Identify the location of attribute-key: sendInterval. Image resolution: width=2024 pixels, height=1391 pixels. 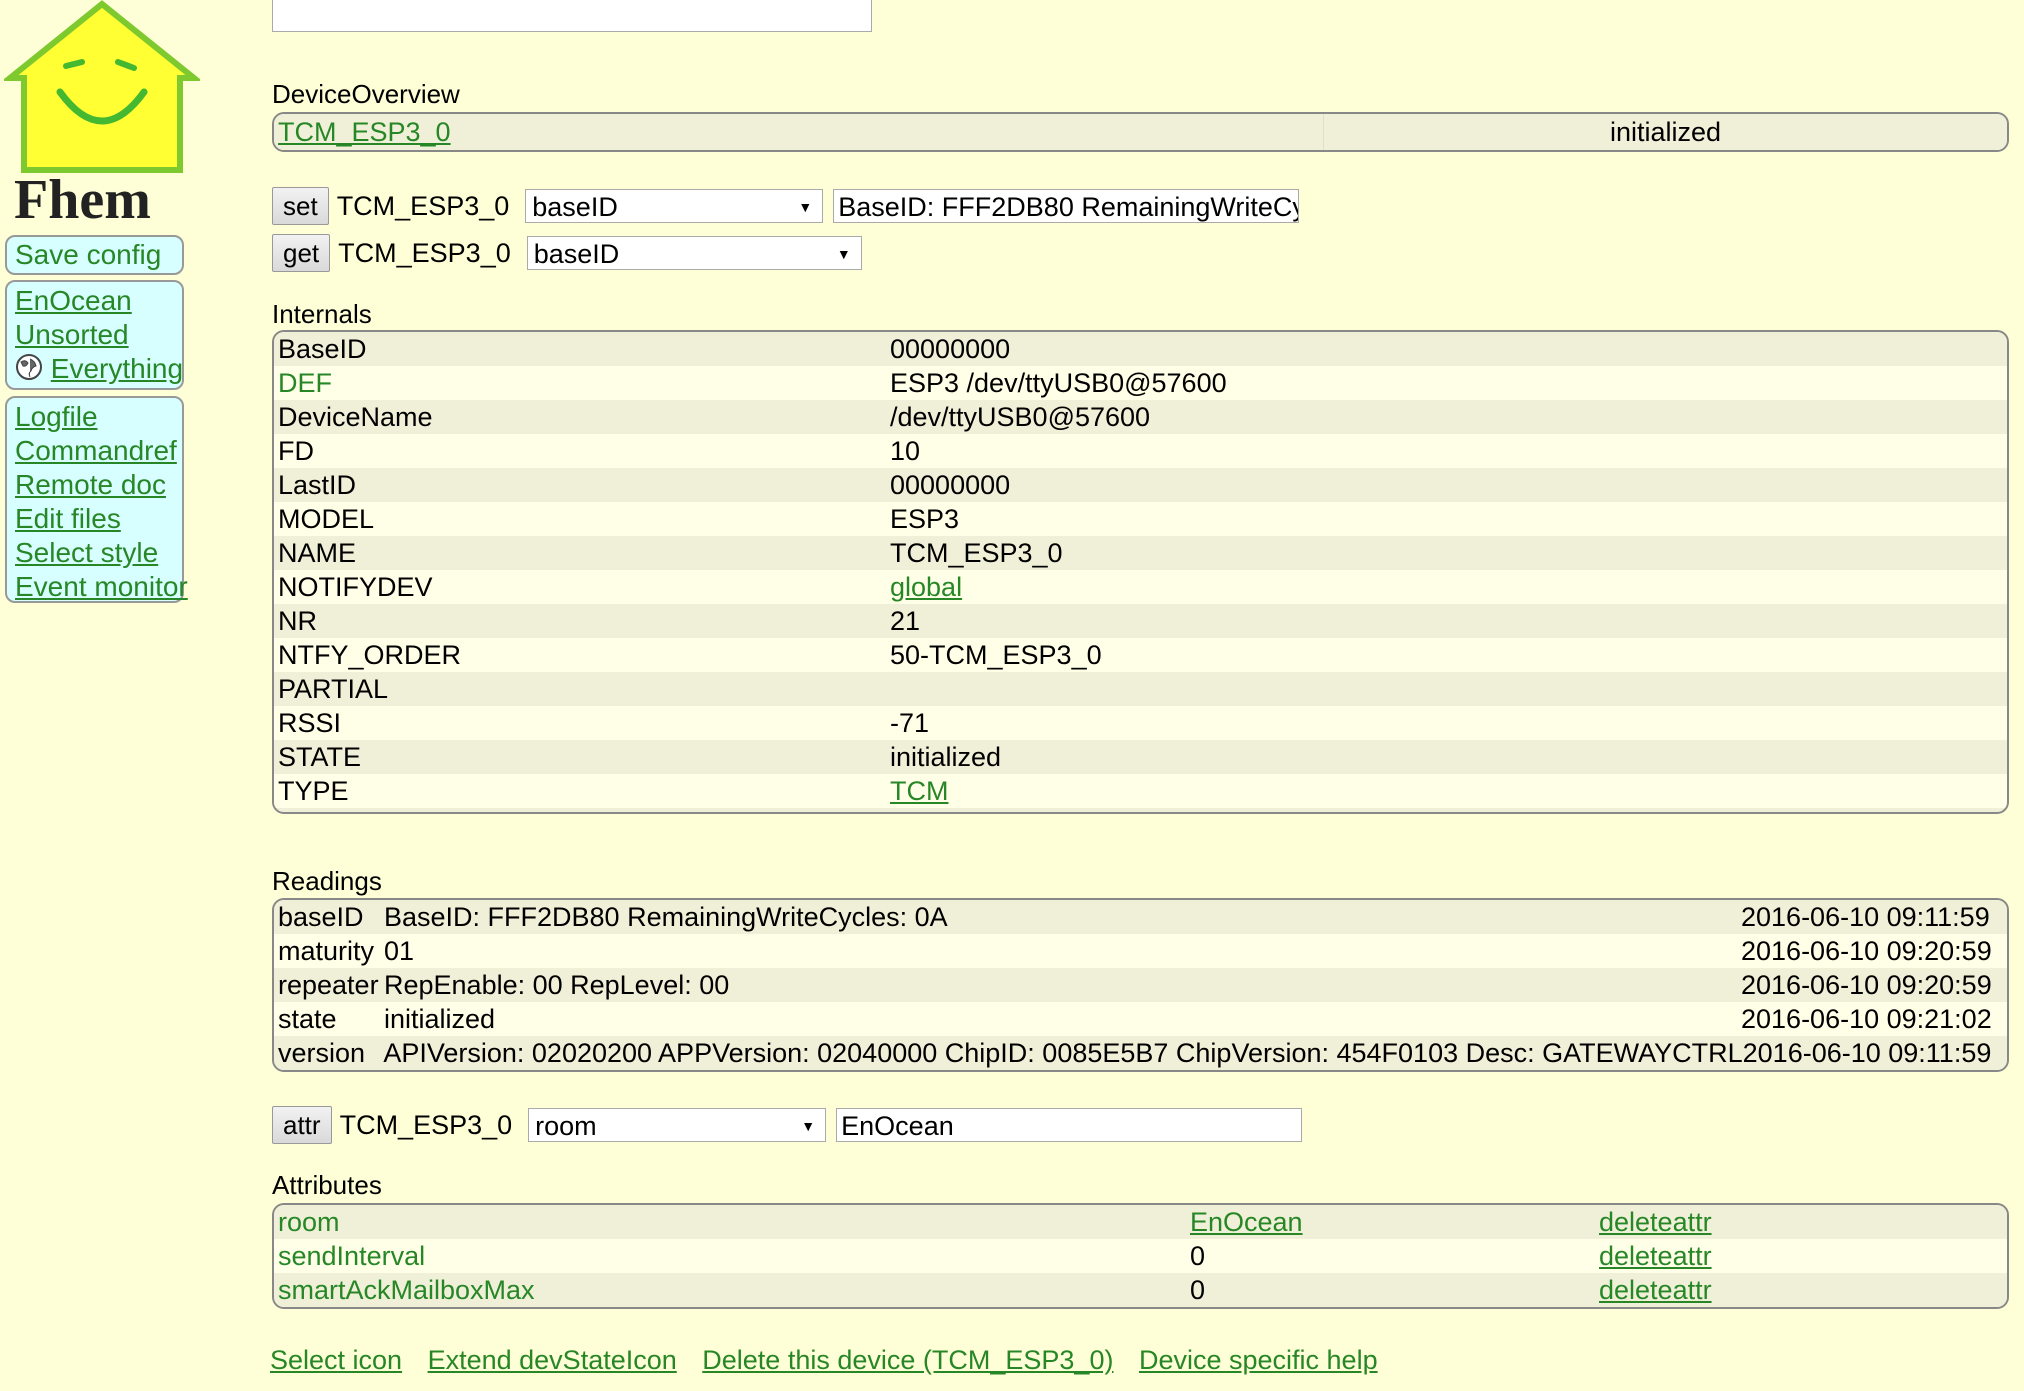
(734, 1256).